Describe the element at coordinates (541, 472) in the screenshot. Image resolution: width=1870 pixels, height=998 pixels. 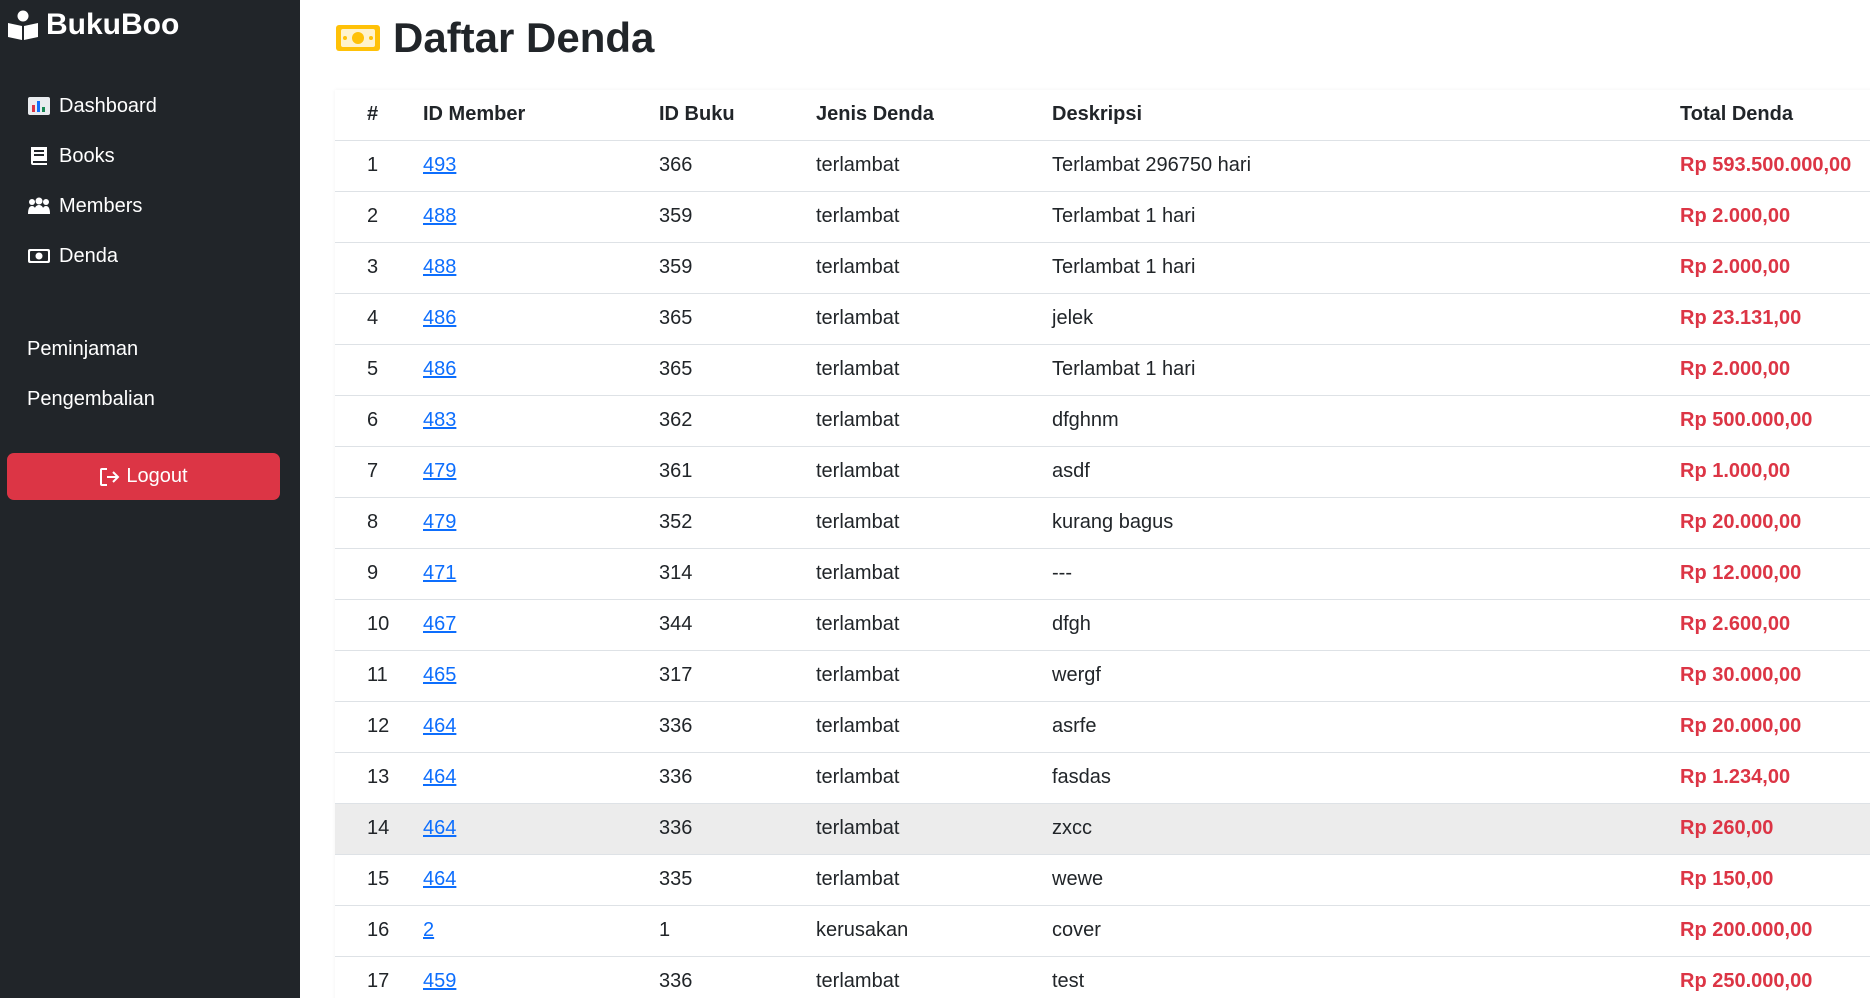
I see `cell-id-member: 479` at that location.